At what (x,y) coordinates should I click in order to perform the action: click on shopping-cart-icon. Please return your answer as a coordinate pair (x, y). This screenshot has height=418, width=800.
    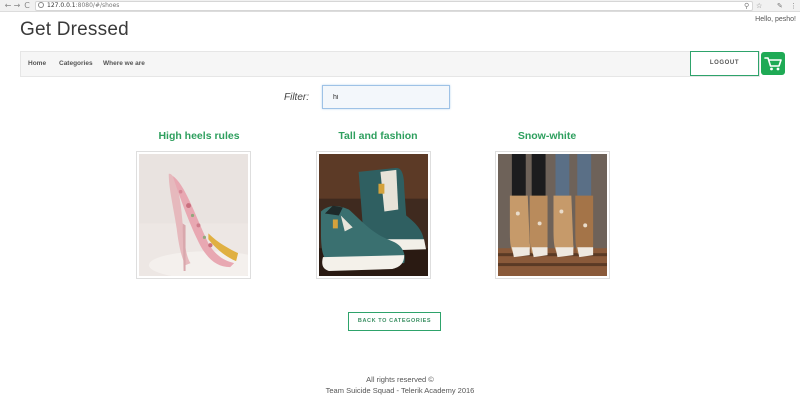
    Looking at the image, I should click on (773, 64).